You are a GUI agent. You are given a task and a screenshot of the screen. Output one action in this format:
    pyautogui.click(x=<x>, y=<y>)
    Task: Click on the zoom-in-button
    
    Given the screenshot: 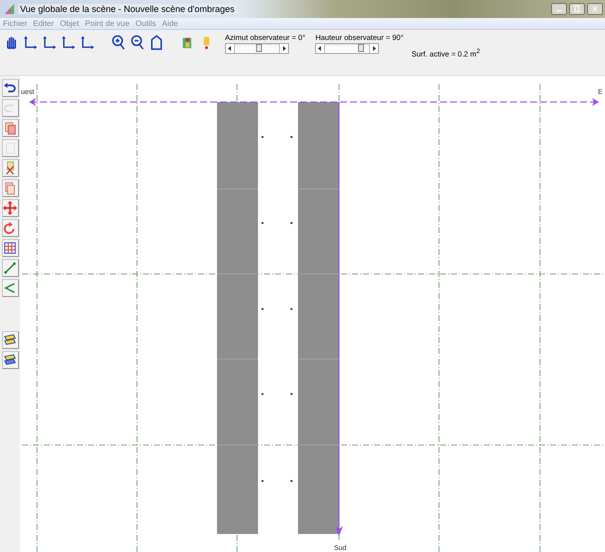 What is the action you would take?
    pyautogui.click(x=118, y=42)
    